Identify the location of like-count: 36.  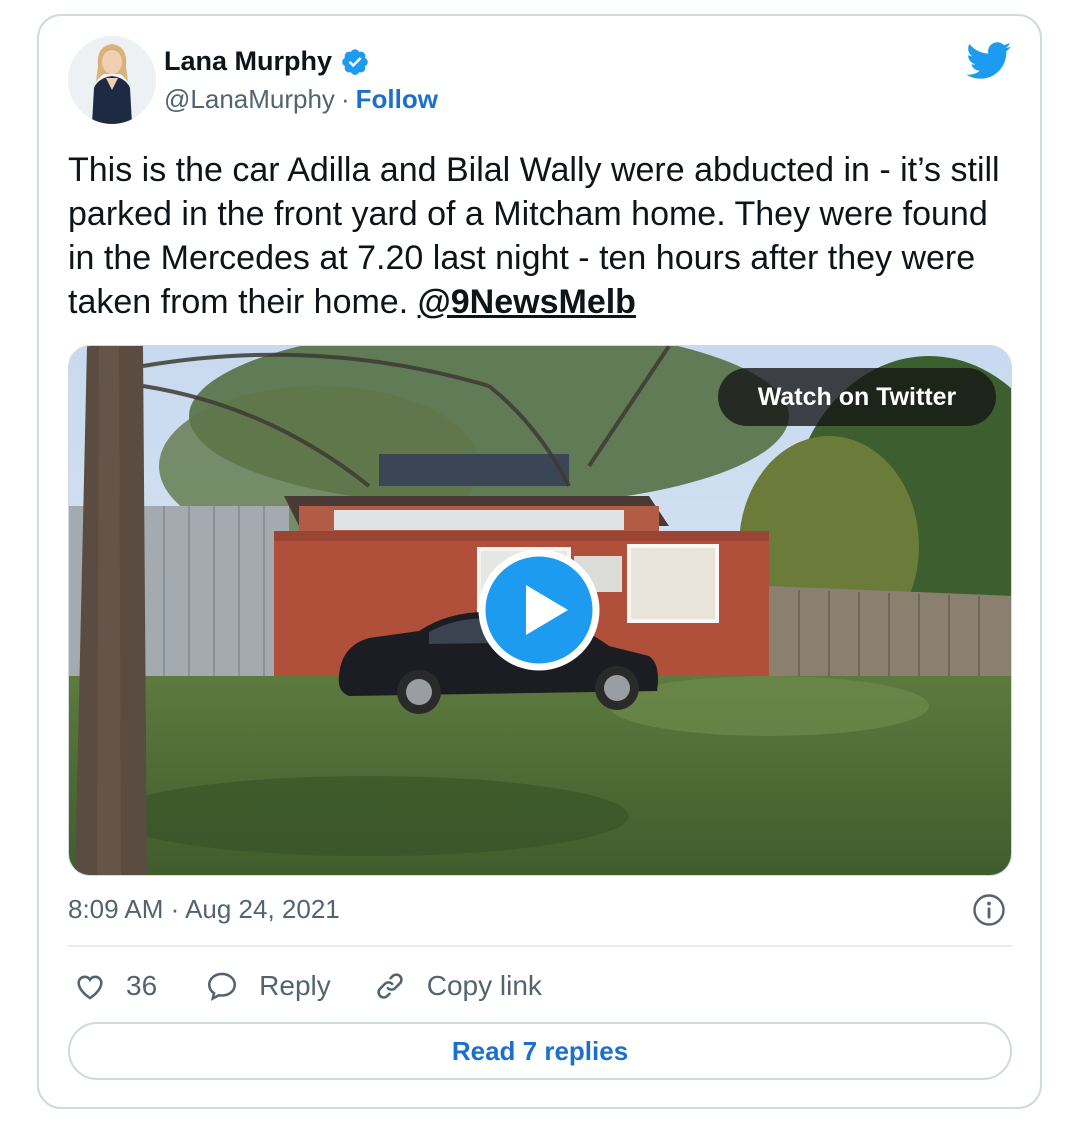
(142, 985).